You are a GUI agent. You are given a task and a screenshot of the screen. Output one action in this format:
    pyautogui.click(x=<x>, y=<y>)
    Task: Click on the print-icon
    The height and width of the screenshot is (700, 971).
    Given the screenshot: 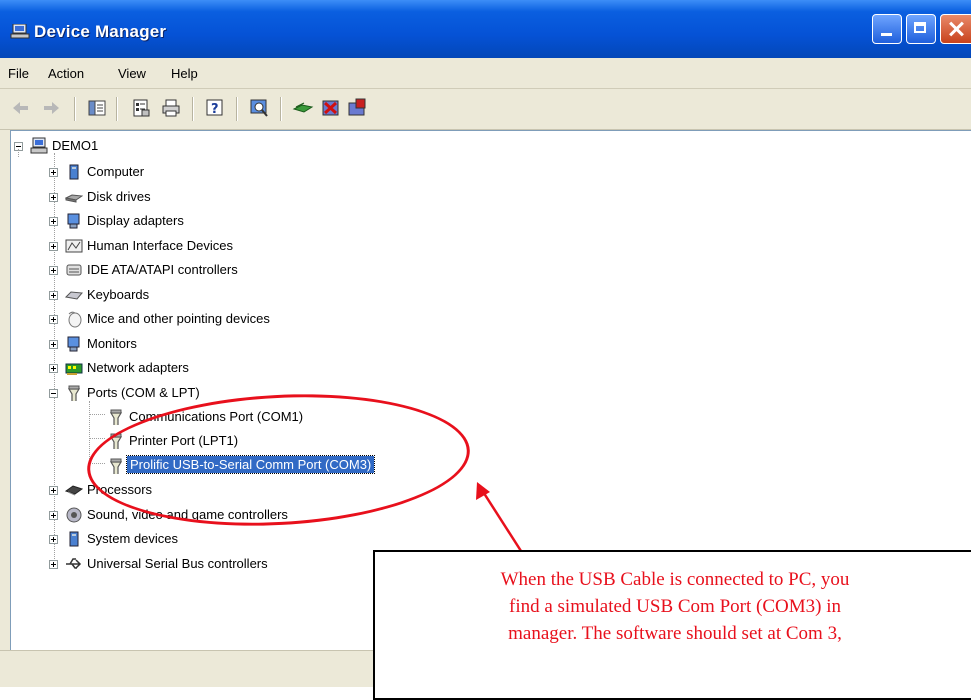 What is the action you would take?
    pyautogui.click(x=171, y=108)
    